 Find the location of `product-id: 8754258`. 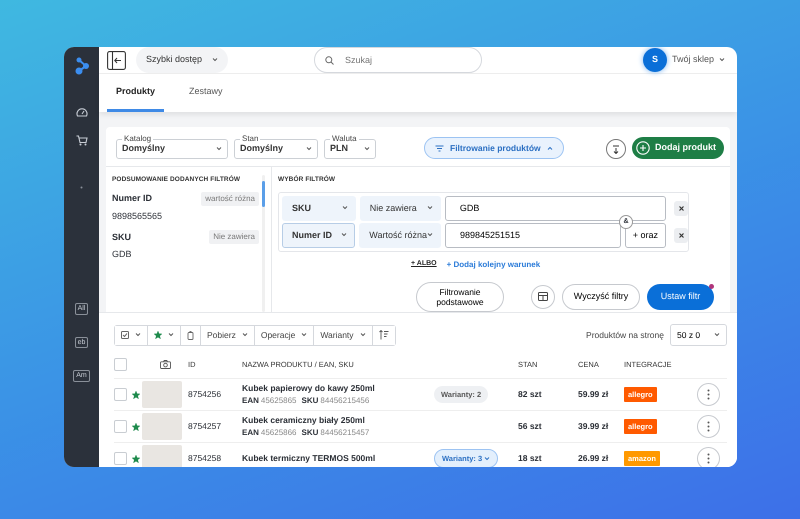

product-id: 8754258 is located at coordinates (205, 458).